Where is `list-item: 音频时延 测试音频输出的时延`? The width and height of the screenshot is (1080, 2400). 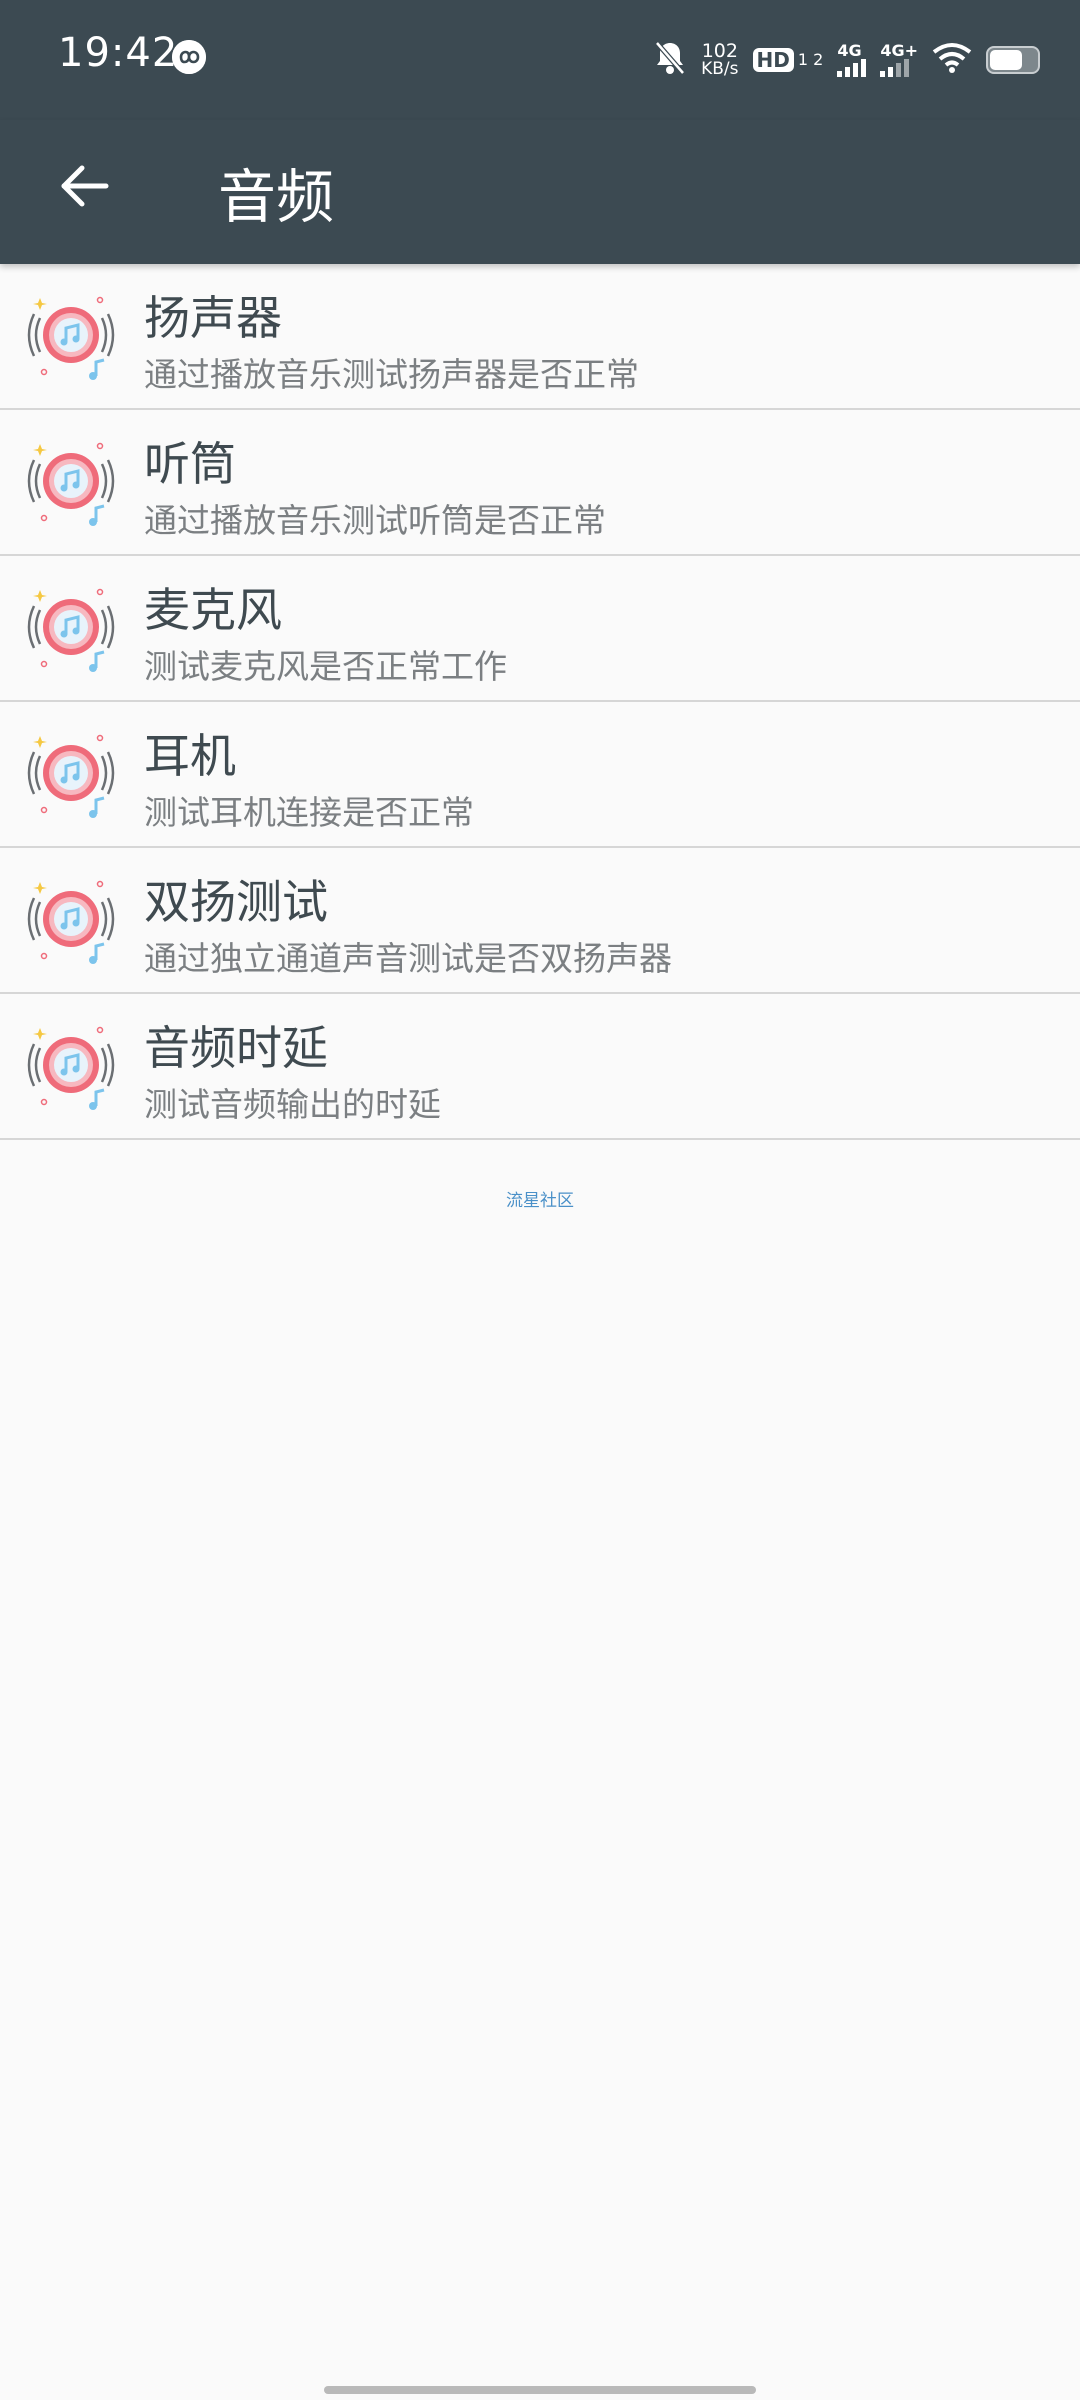
list-item: 音频时延 测试音频输出的时延 is located at coordinates (540, 1067).